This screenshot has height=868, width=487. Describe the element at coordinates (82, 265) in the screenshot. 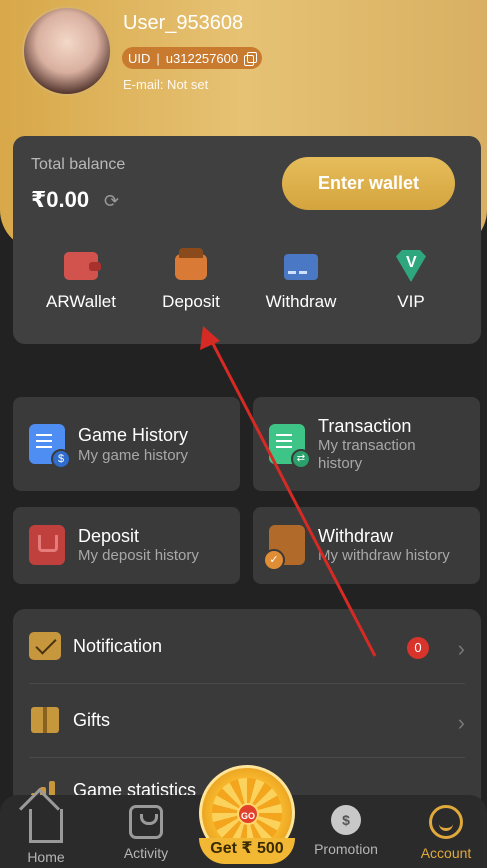

I see `arwallet-icon` at that location.